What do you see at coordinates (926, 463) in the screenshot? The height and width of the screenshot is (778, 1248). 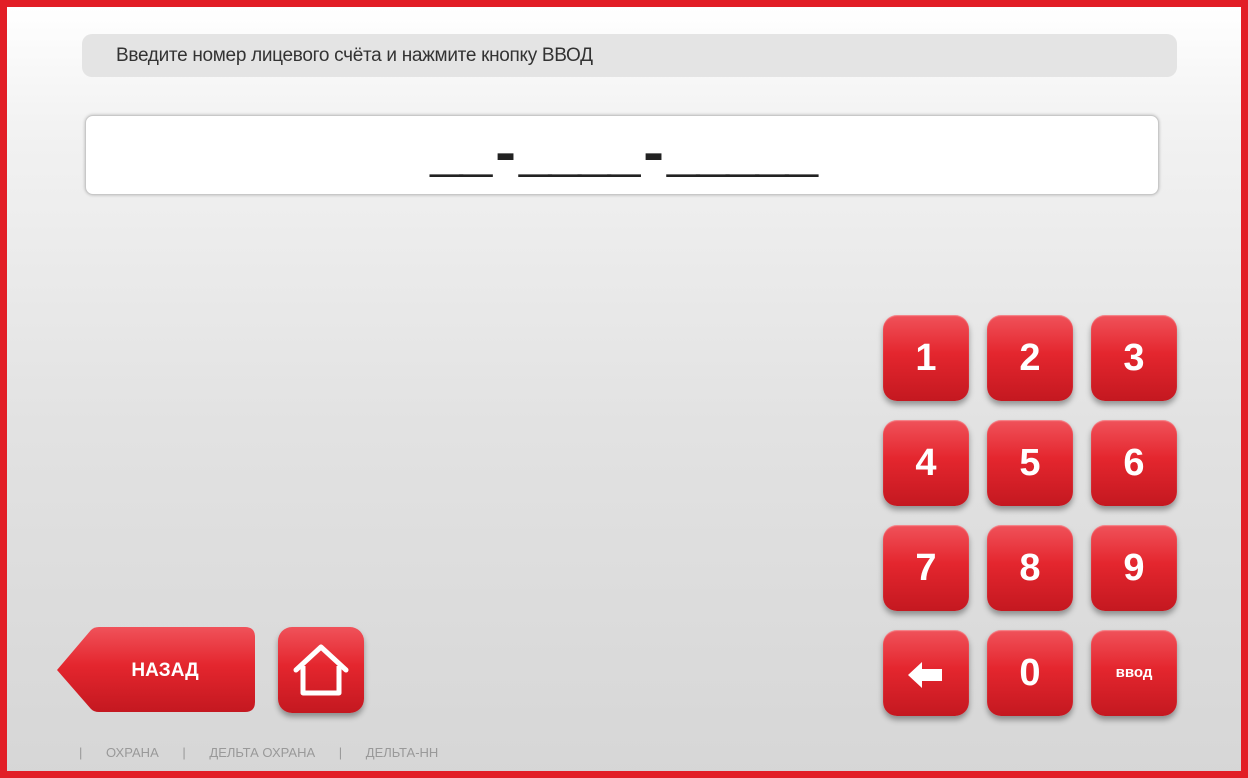 I see `keypad-key-4: 4` at bounding box center [926, 463].